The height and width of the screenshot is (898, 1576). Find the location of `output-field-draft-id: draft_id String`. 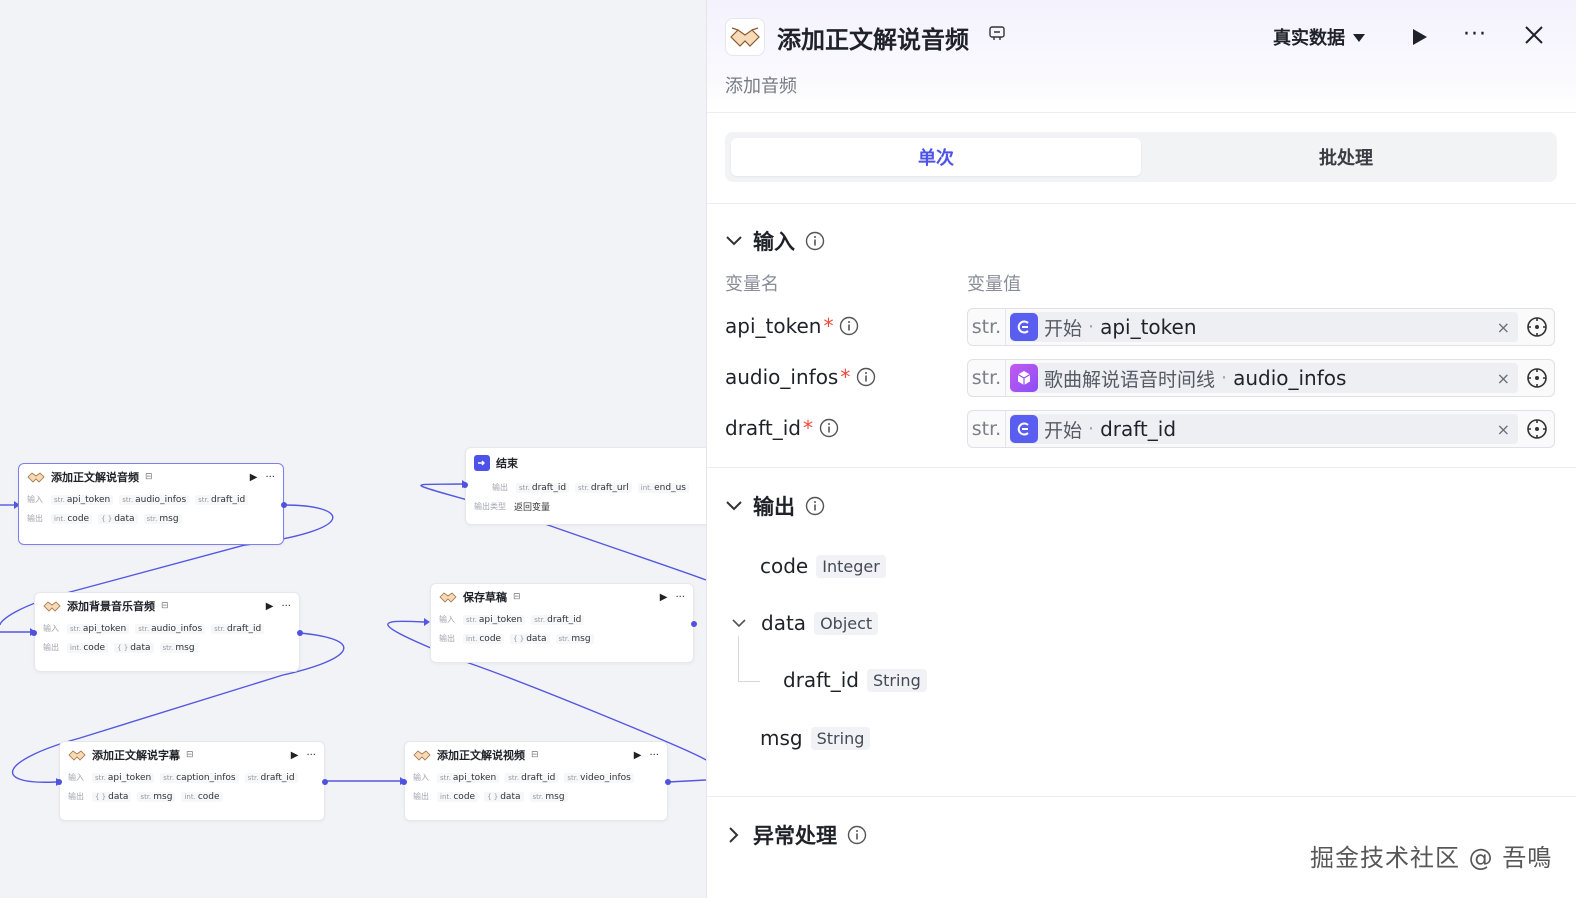

output-field-draft-id: draft_id String is located at coordinates (855, 680).